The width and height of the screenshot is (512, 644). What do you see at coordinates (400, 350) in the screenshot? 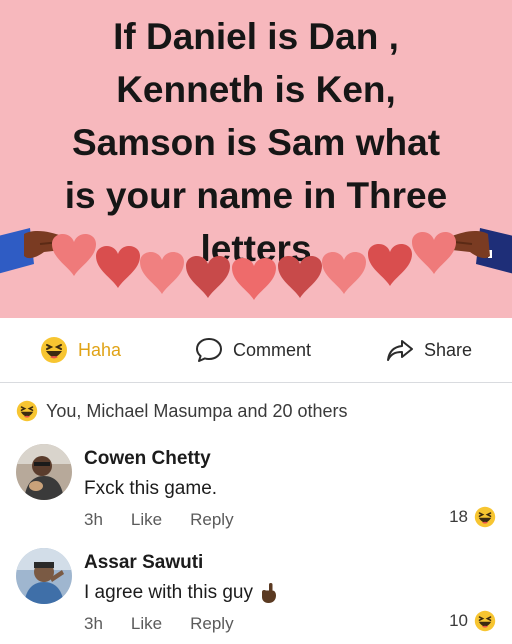
I see `share-icon` at bounding box center [400, 350].